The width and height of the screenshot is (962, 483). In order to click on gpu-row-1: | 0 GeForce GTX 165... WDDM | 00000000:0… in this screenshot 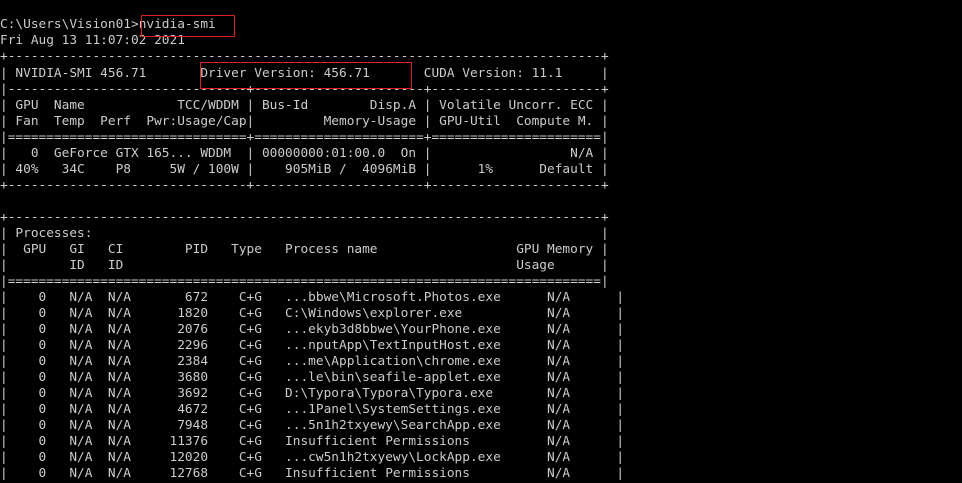, I will do `click(304, 153)`.